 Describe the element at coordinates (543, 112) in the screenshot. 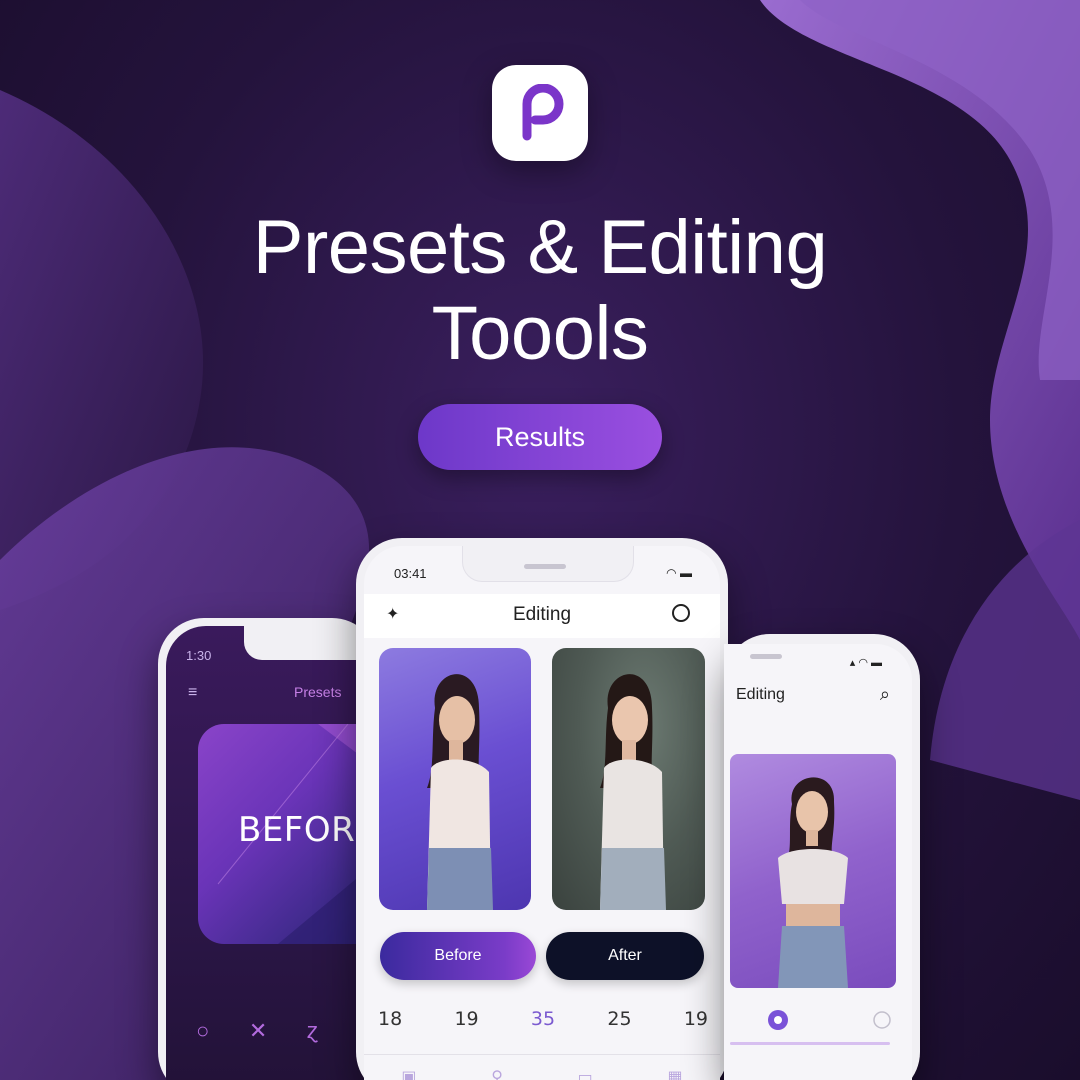

I see `p-logo-icon` at that location.